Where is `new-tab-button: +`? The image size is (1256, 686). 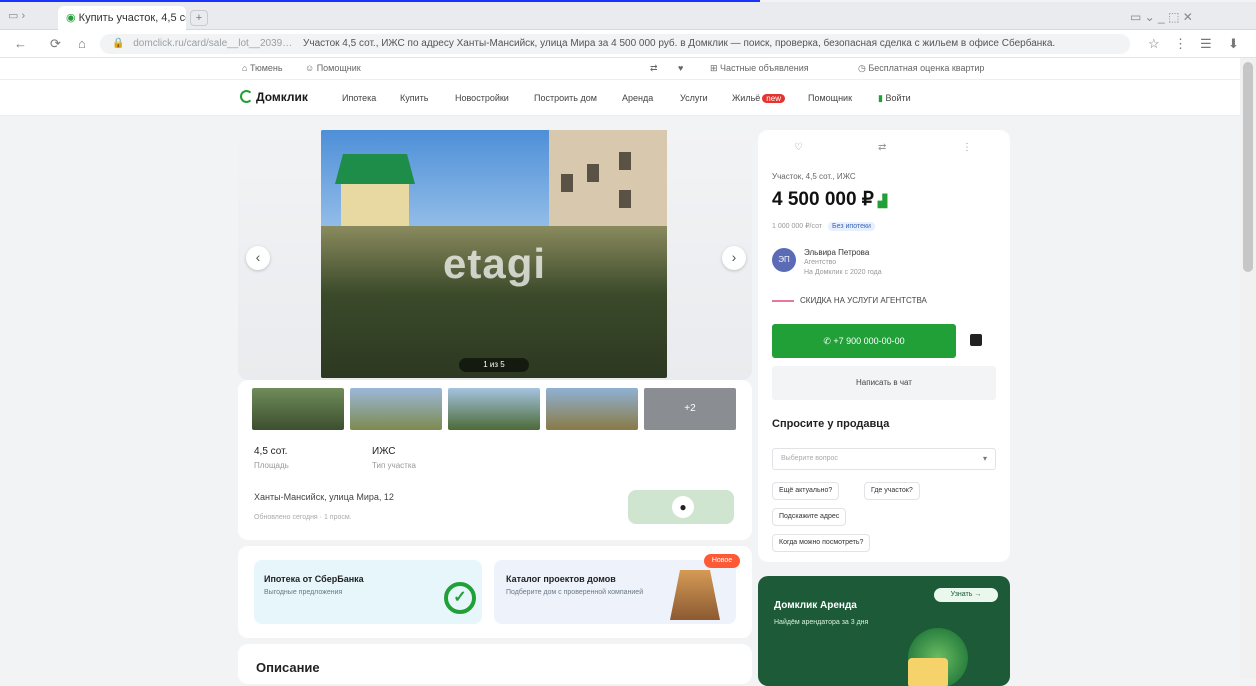 new-tab-button: + is located at coordinates (199, 18).